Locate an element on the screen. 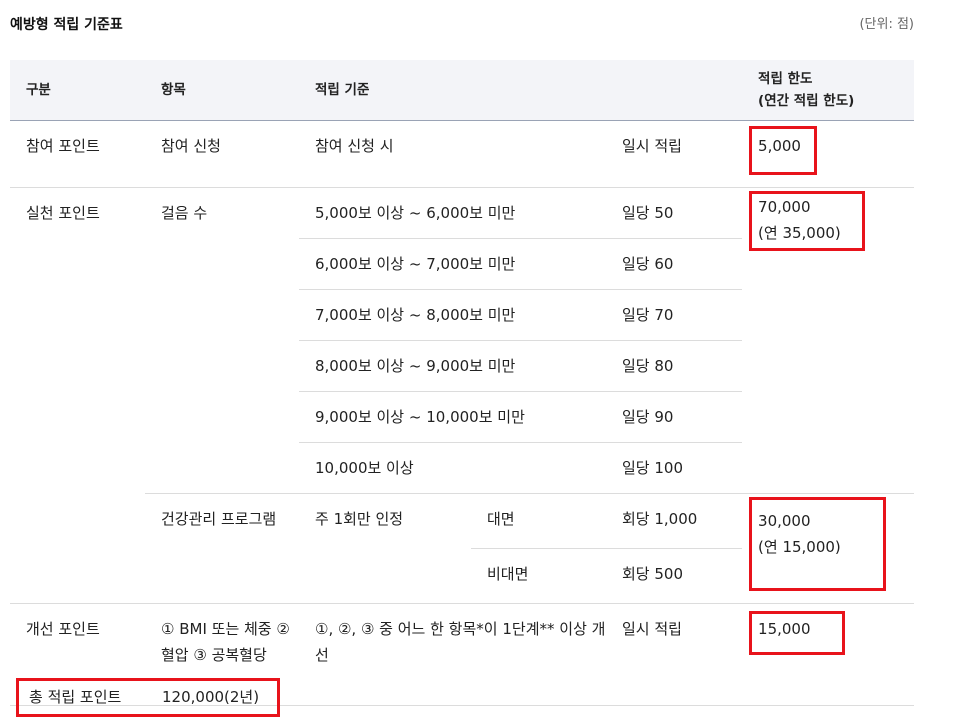 The width and height of the screenshot is (962, 720). header-limit-line2: (연간 적립 한도) is located at coordinates (806, 101).